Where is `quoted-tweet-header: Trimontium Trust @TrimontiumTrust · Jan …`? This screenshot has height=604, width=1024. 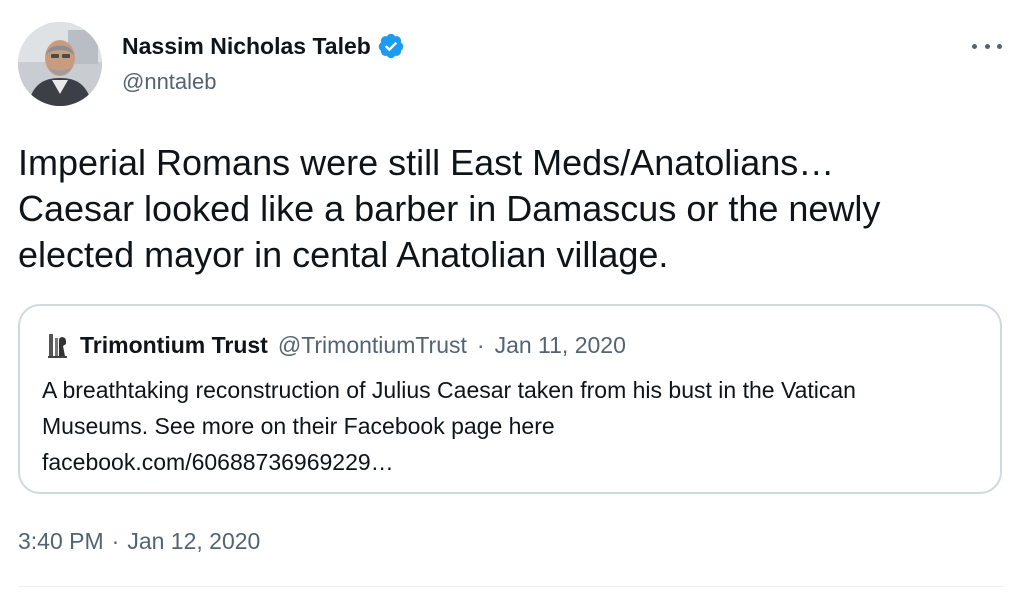
quoted-tweet-header: Trimontium Trust @TrimontiumTrust · Jan … is located at coordinates (336, 345).